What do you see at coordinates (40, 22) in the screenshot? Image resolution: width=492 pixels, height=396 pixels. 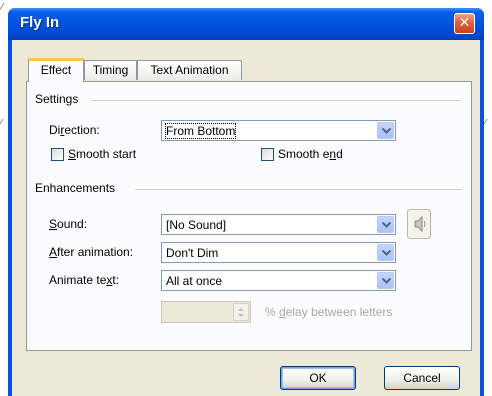 I see `dialog-title: Fly In` at bounding box center [40, 22].